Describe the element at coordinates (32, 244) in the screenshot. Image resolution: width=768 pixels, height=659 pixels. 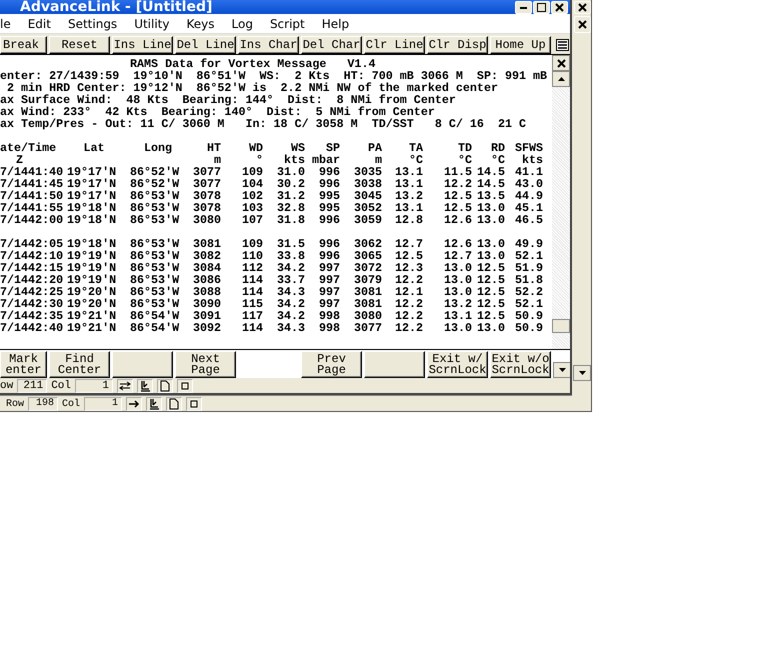
I see `table-cell: 7/1442:05` at that location.